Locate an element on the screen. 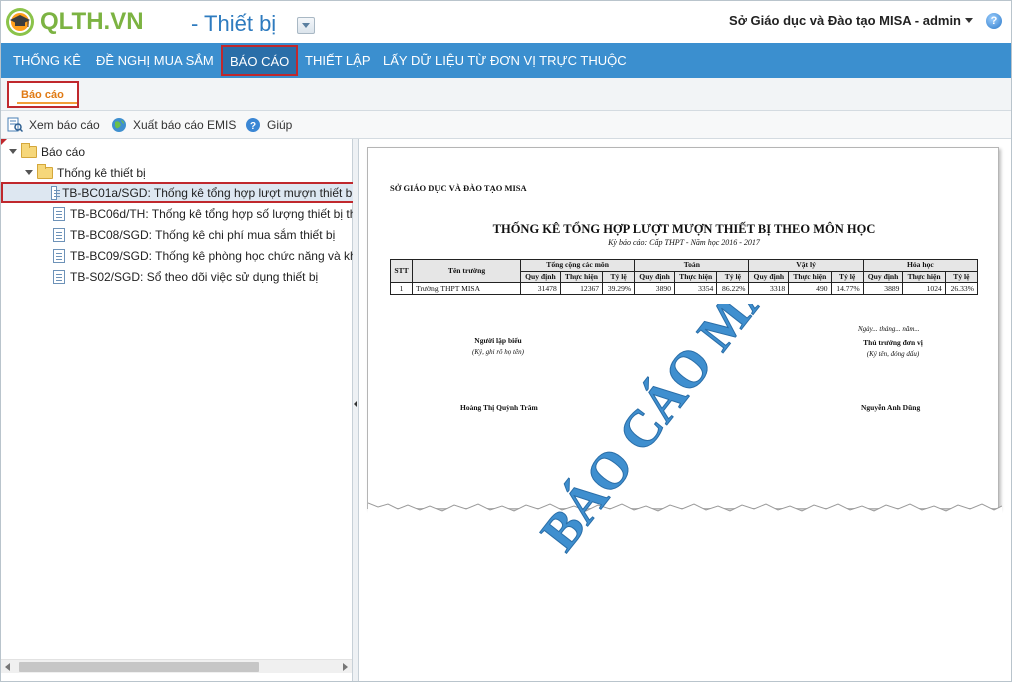 The width and height of the screenshot is (1012, 682). cell-school: Trường THPT MISA is located at coordinates (466, 289).